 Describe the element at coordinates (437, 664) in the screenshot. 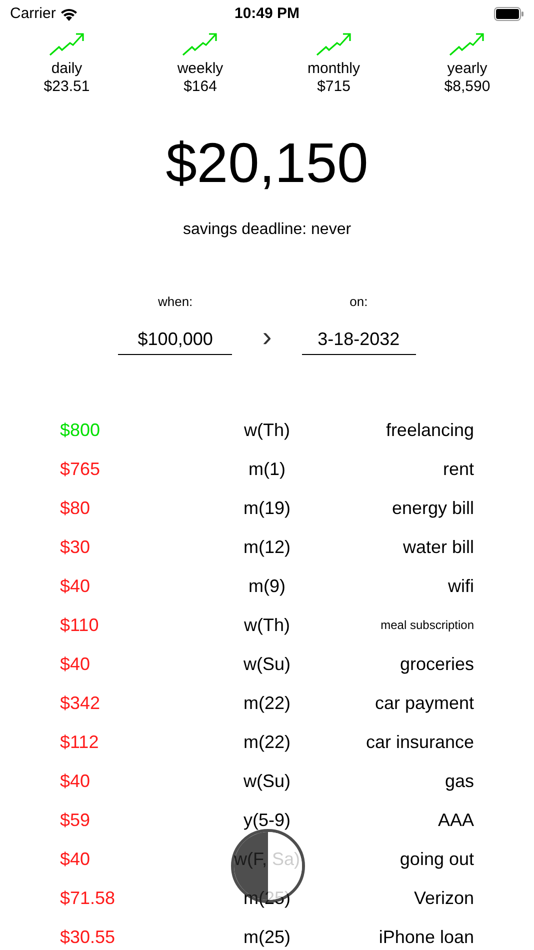

I see `entry-name: groceries` at that location.